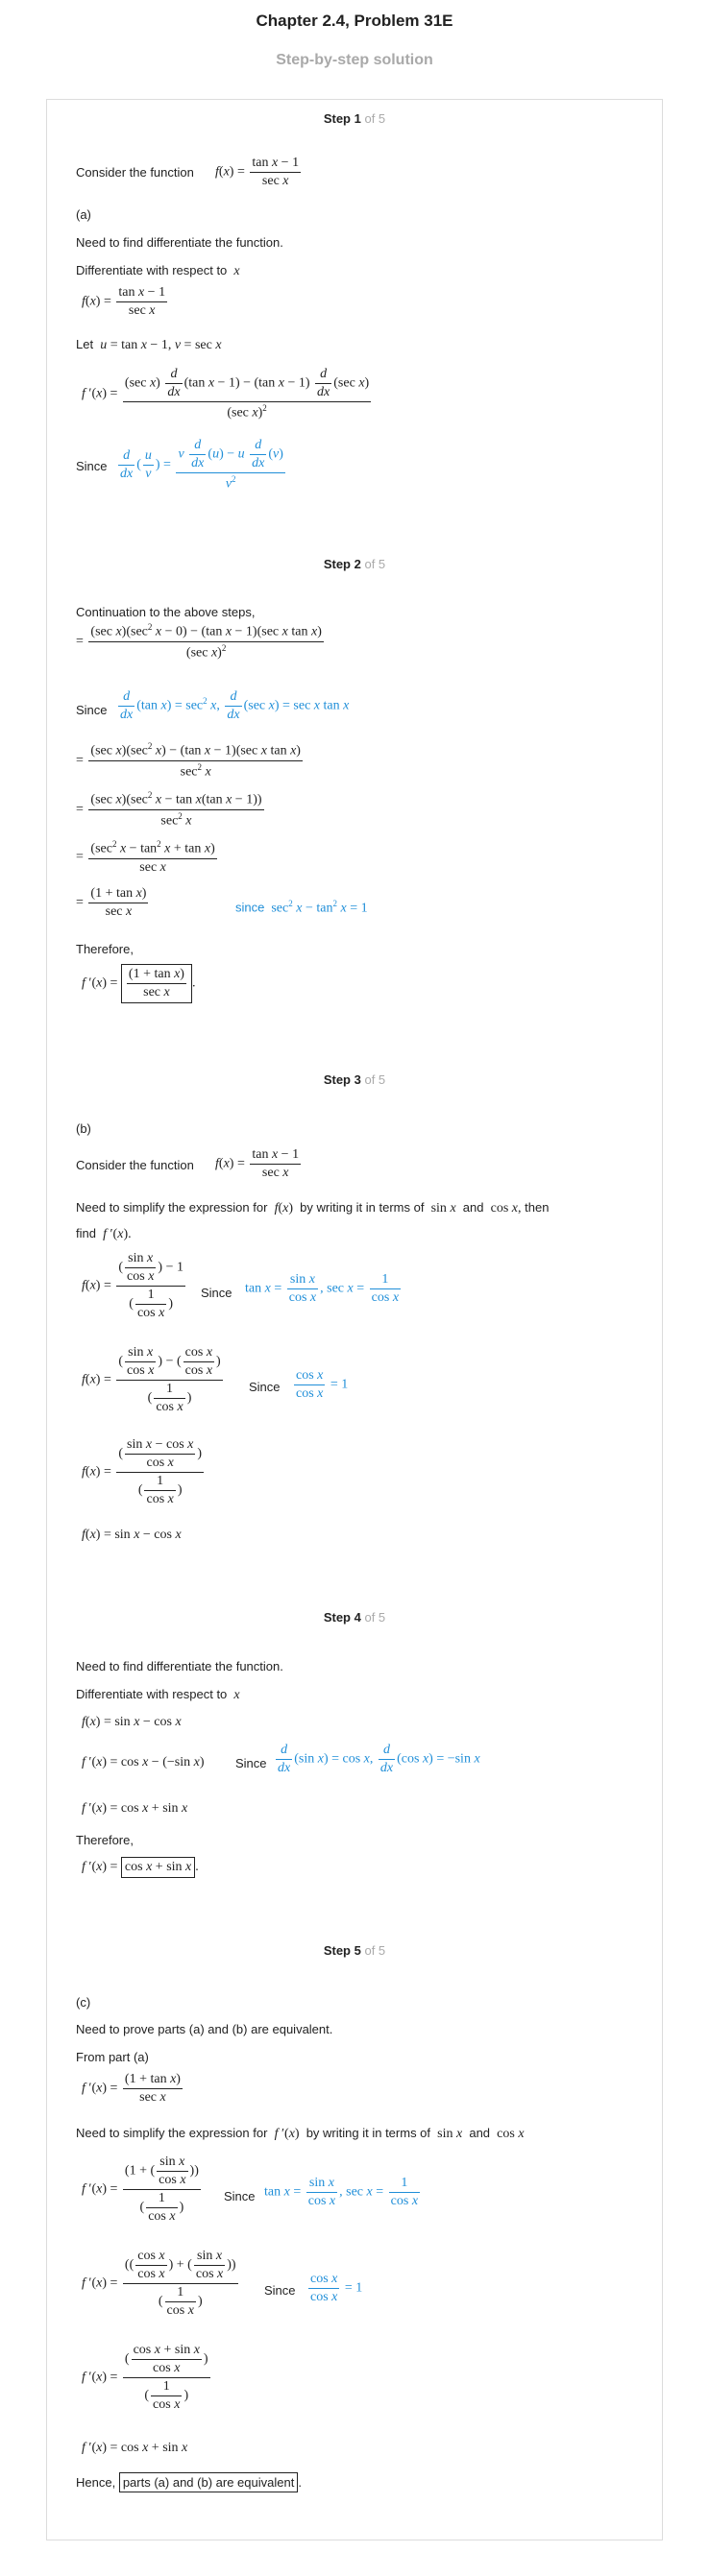  I want to click on s1-let: Let u = tan x − 1, v = sec x, so click(149, 344).